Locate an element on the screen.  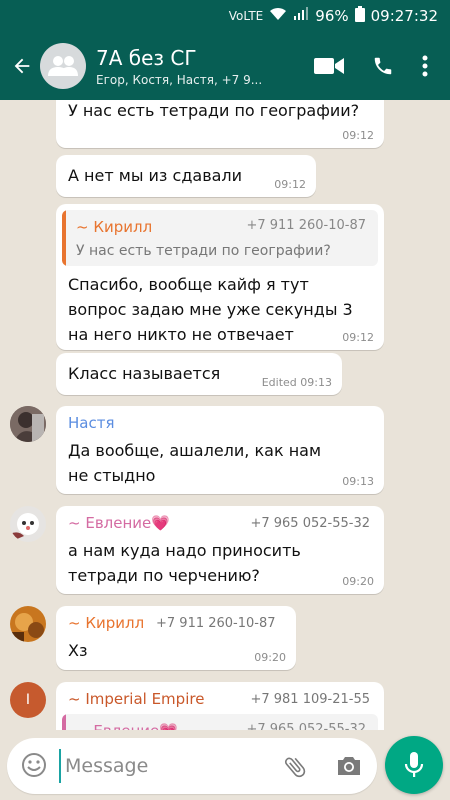
quoted-text: У нас есть тетради по географии? is located at coordinates (203, 251).